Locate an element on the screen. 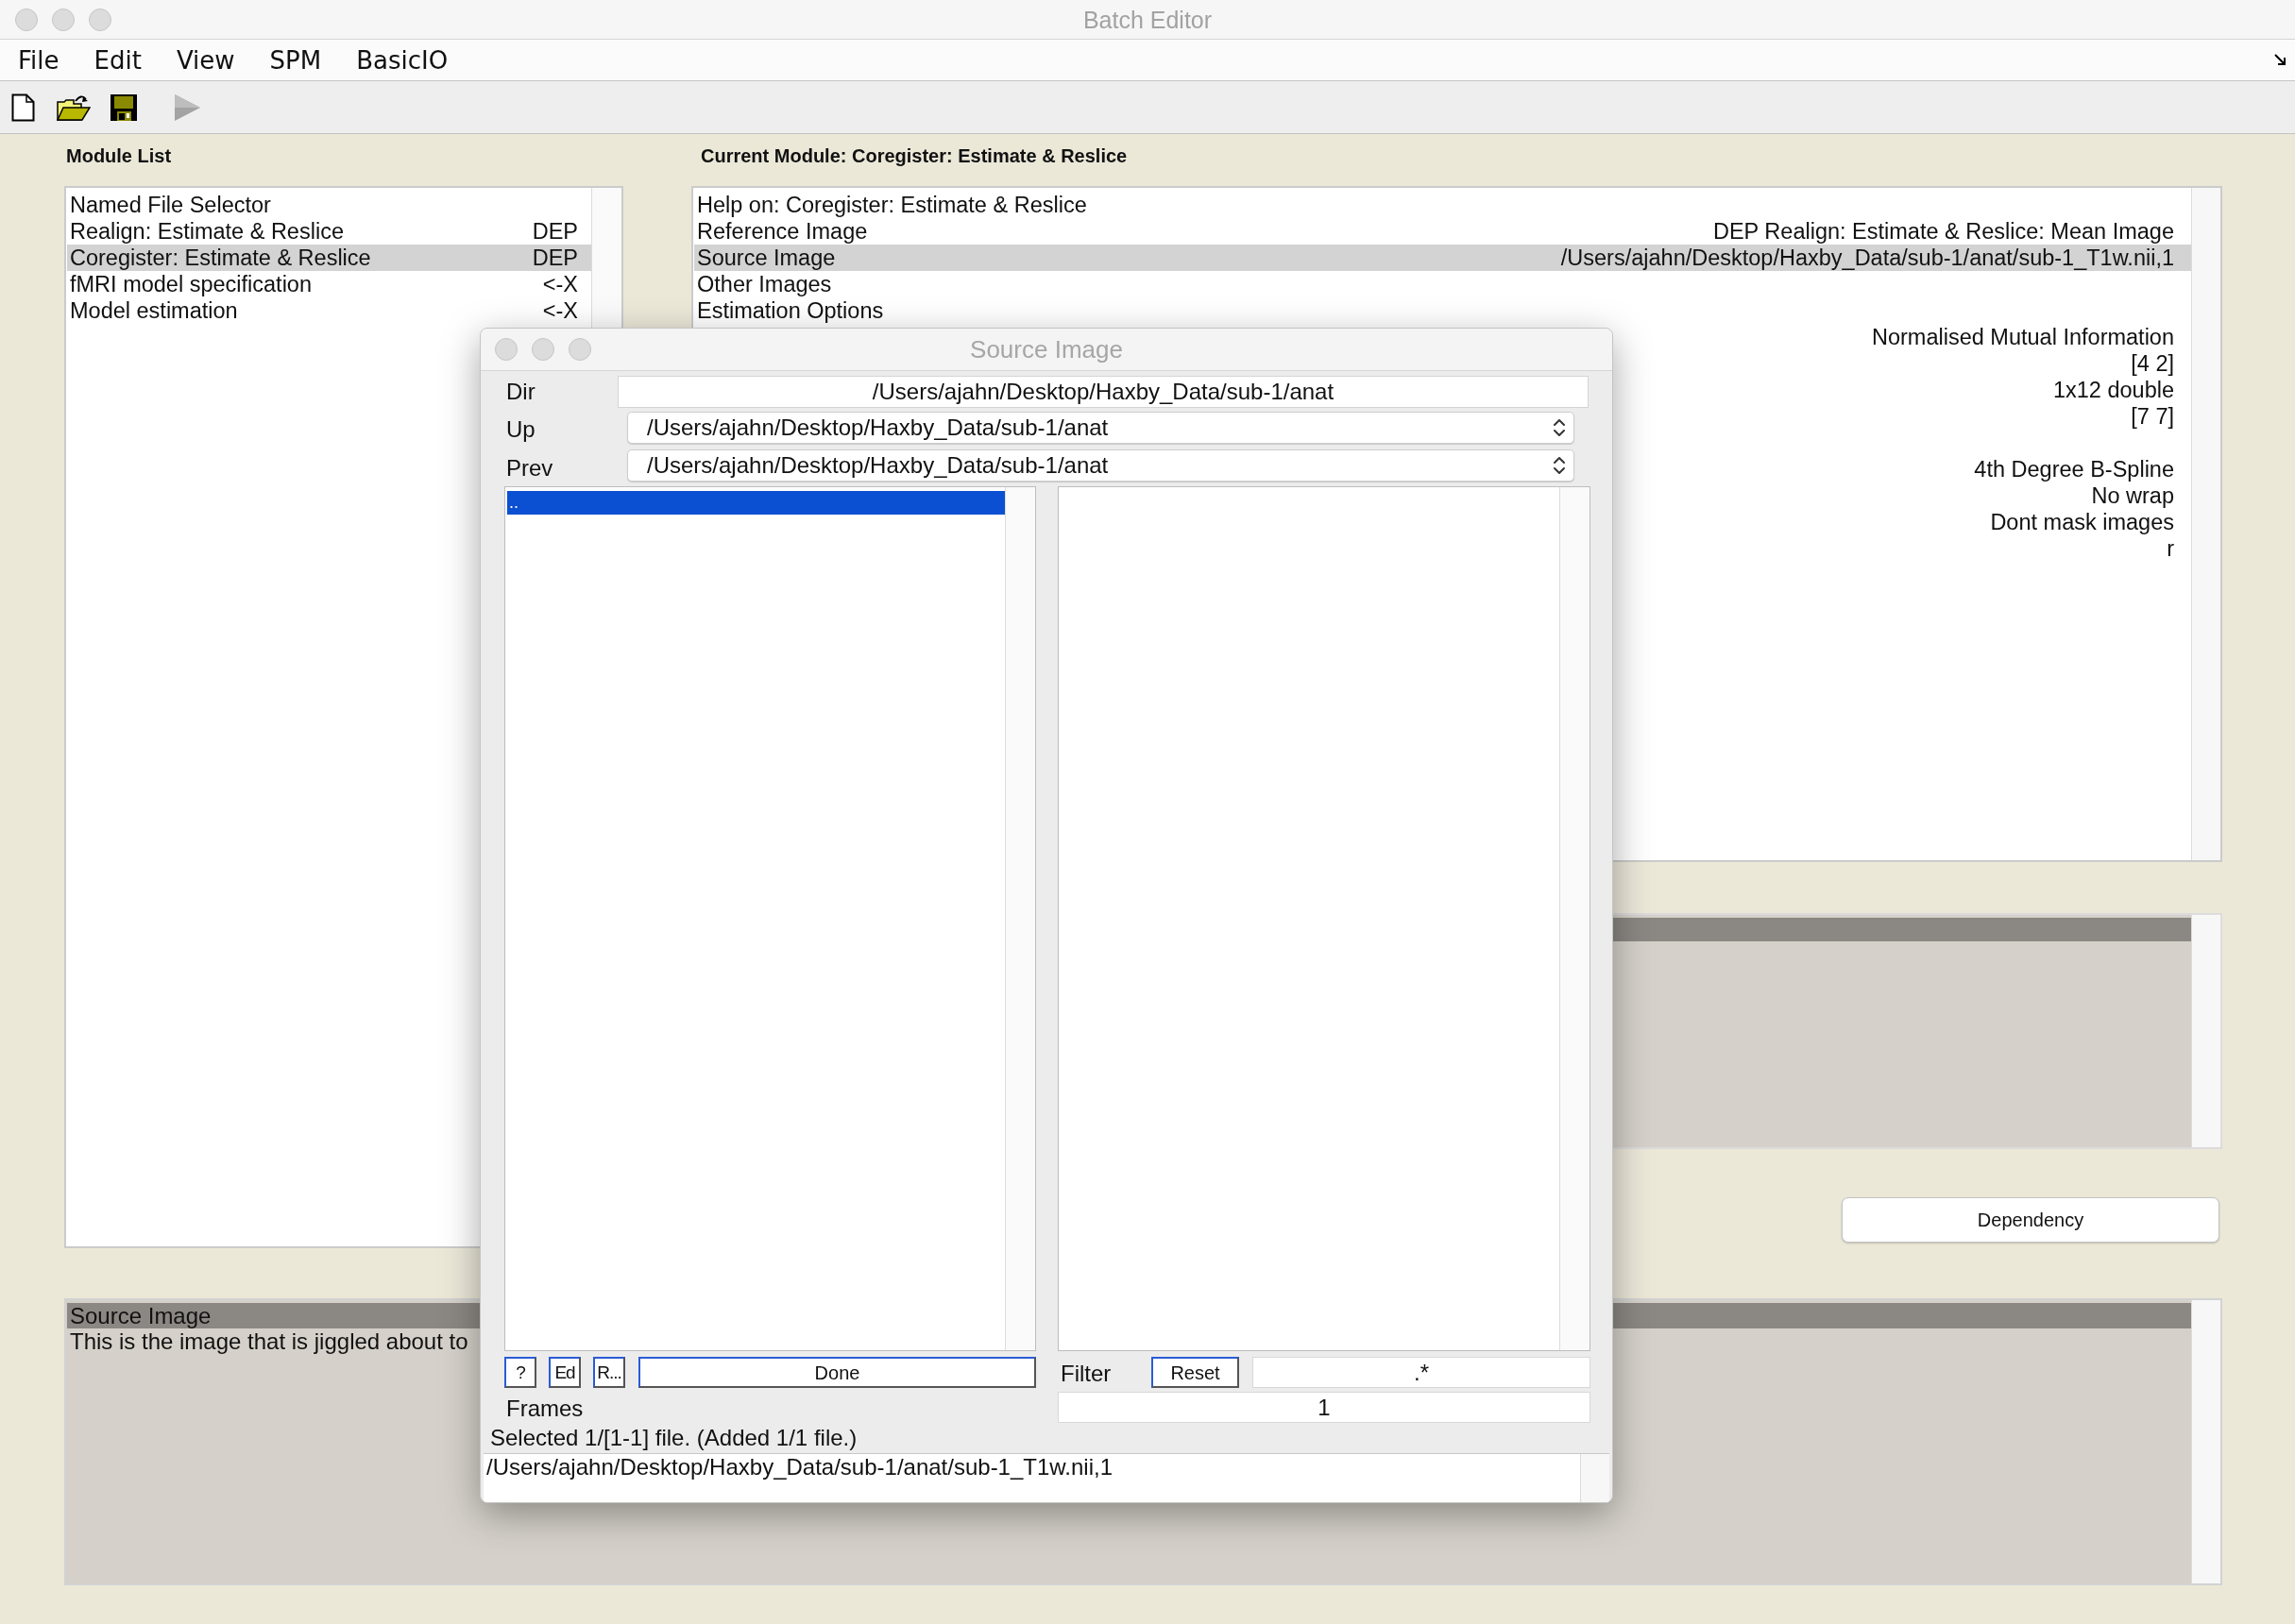 The width and height of the screenshot is (2295, 1624). prev-dropdown: /Users/ajahn/Desktop/Haxby_Data/sub-1/anat is located at coordinates (1100, 465).